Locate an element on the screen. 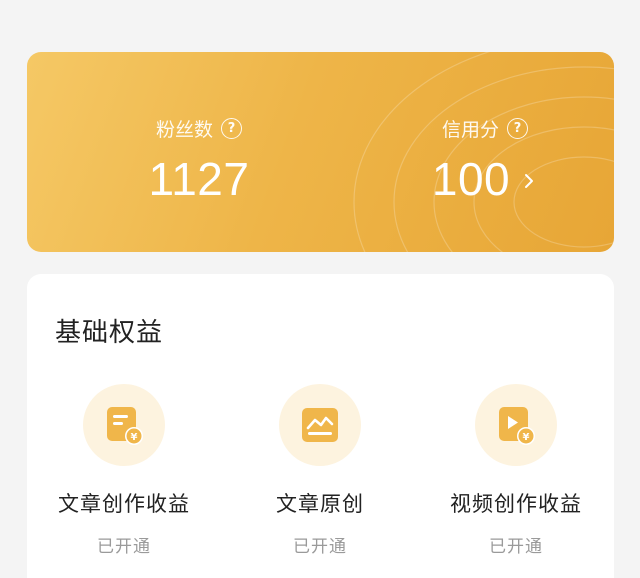  video-income-icon: ¥ is located at coordinates (517, 426).